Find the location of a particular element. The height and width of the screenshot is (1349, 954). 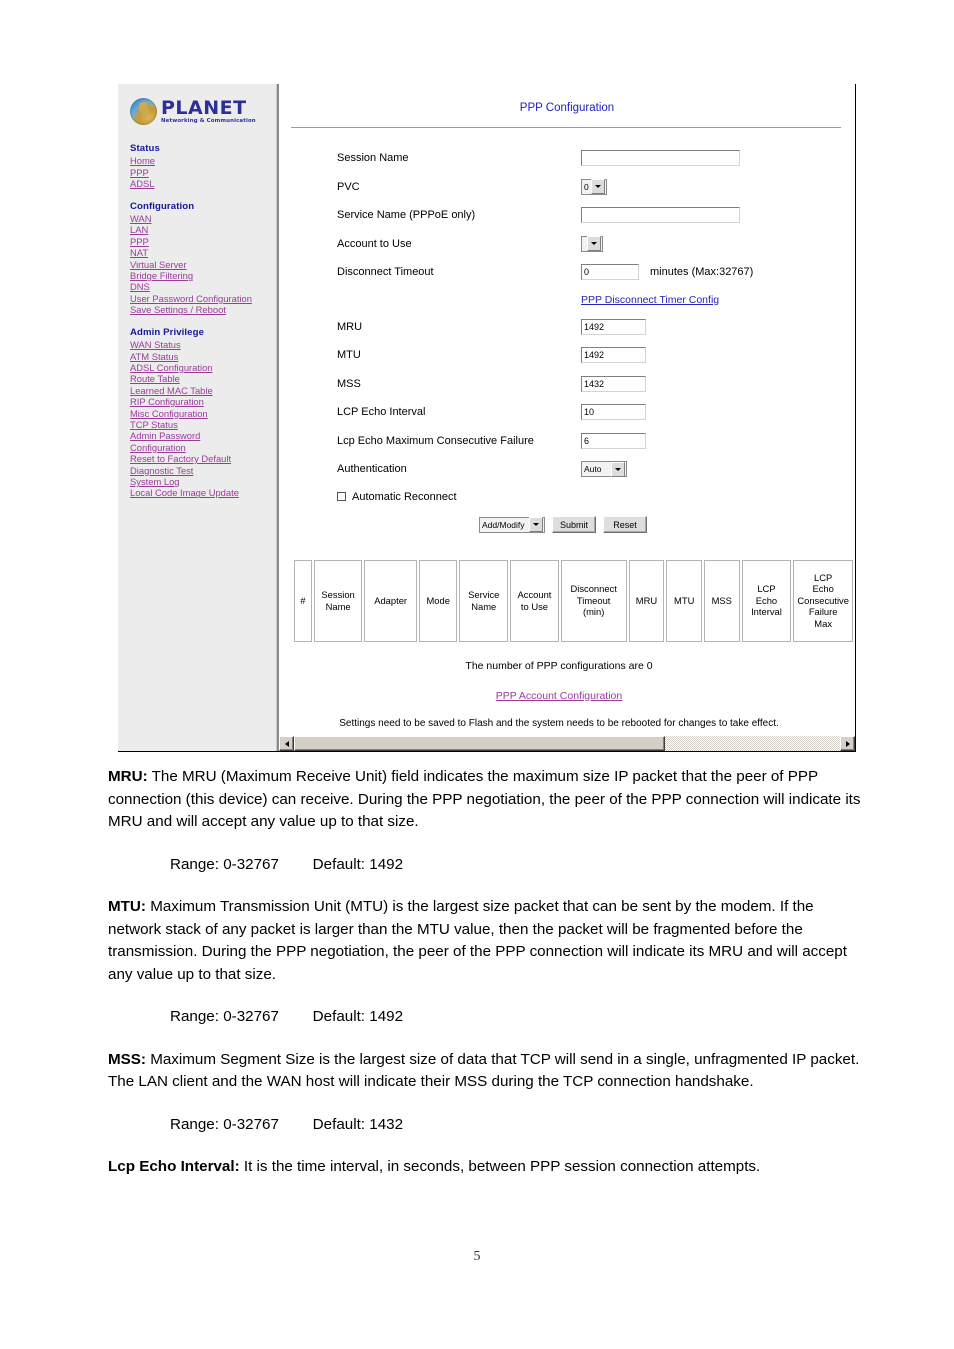

table-column-header: Account to Use is located at coordinates (534, 600).